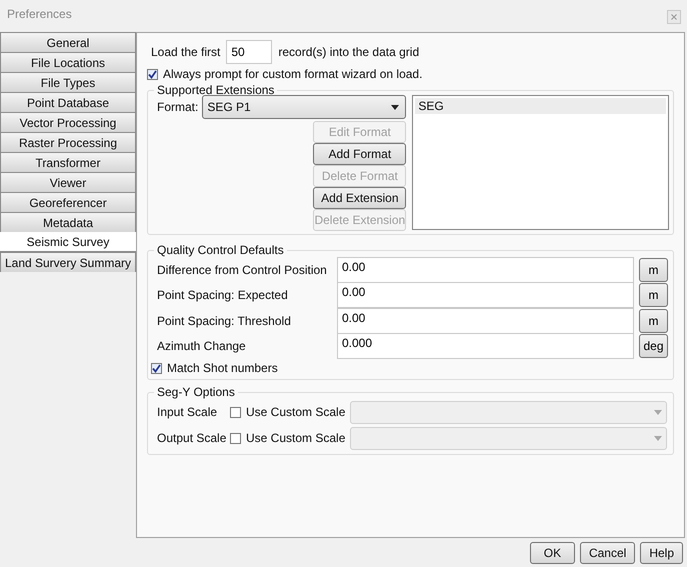 The width and height of the screenshot is (687, 567). Describe the element at coordinates (68, 262) in the screenshot. I see `sidebar-tab: Land Survery Summary` at that location.